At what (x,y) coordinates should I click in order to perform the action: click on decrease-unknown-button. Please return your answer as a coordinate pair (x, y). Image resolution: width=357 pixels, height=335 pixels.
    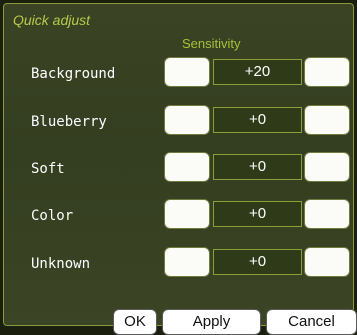
    Looking at the image, I should click on (187, 262).